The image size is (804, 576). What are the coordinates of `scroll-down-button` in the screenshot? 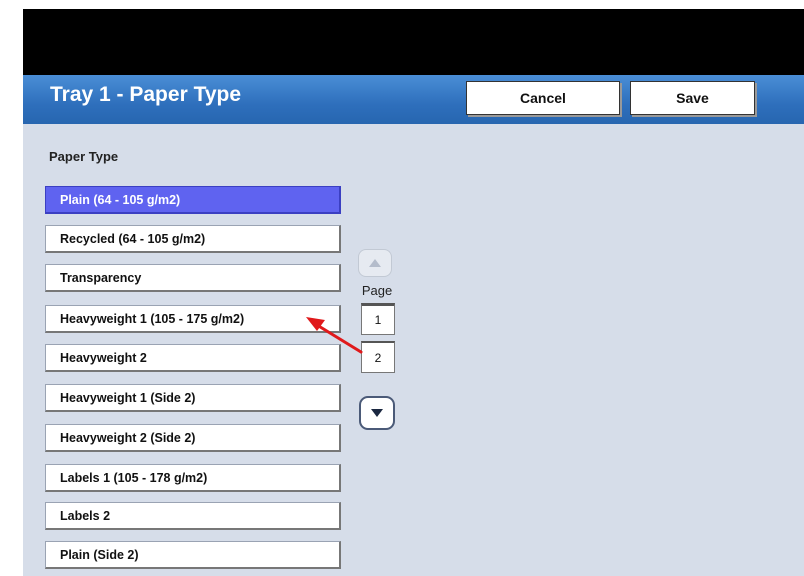 It's located at (377, 413).